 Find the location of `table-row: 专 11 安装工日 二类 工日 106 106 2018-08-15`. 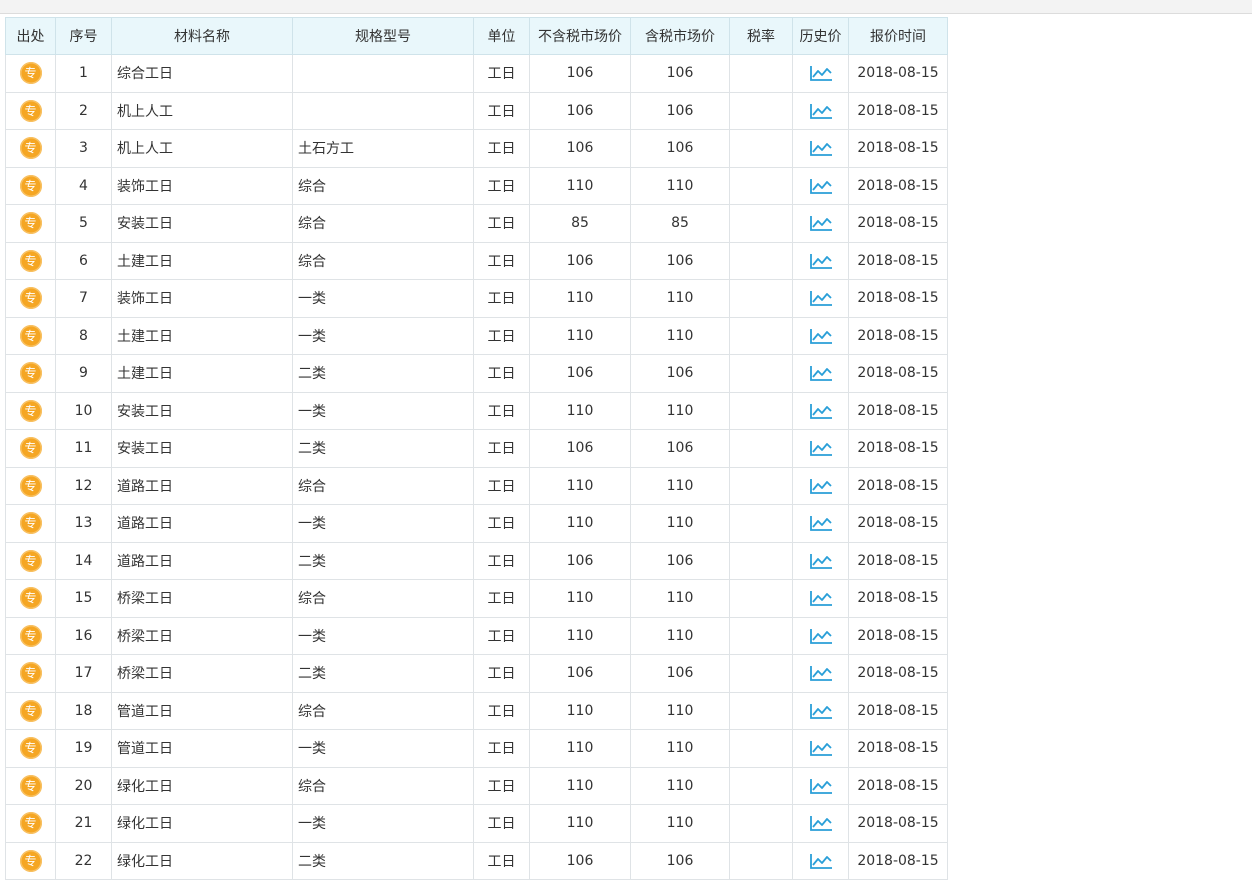

table-row: 专 11 安装工日 二类 工日 106 106 2018-08-15 is located at coordinates (476, 448).